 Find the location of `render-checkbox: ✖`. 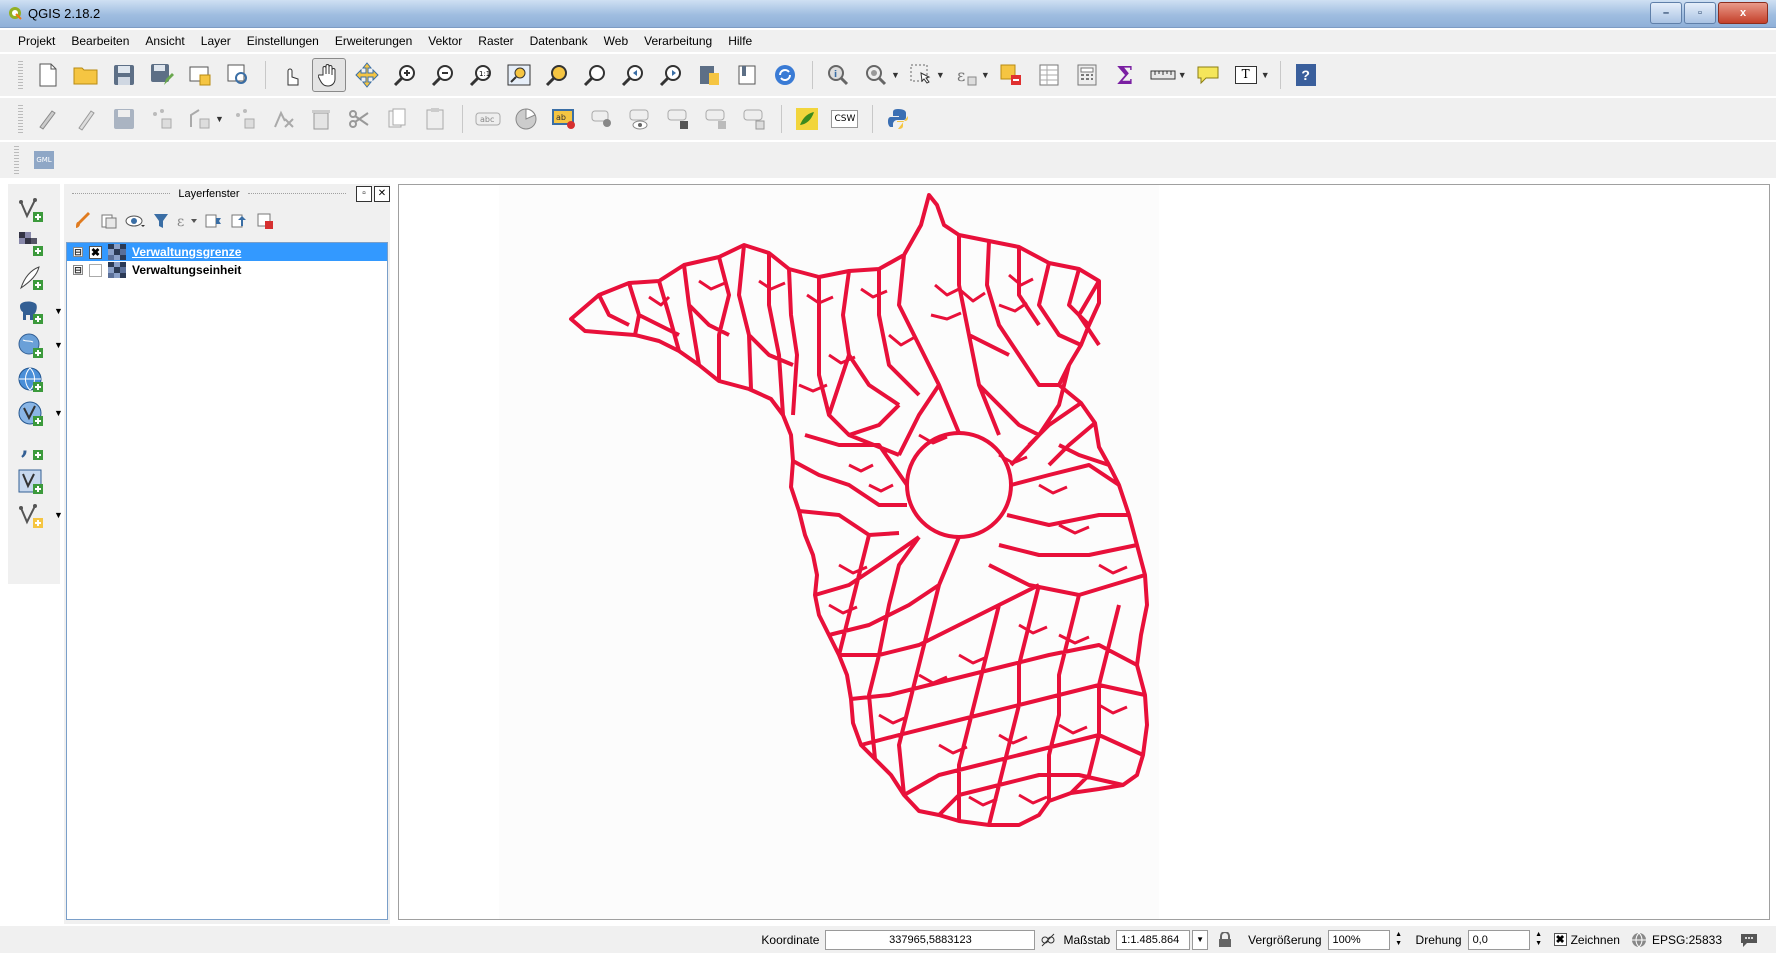

render-checkbox: ✖ is located at coordinates (1560, 939).